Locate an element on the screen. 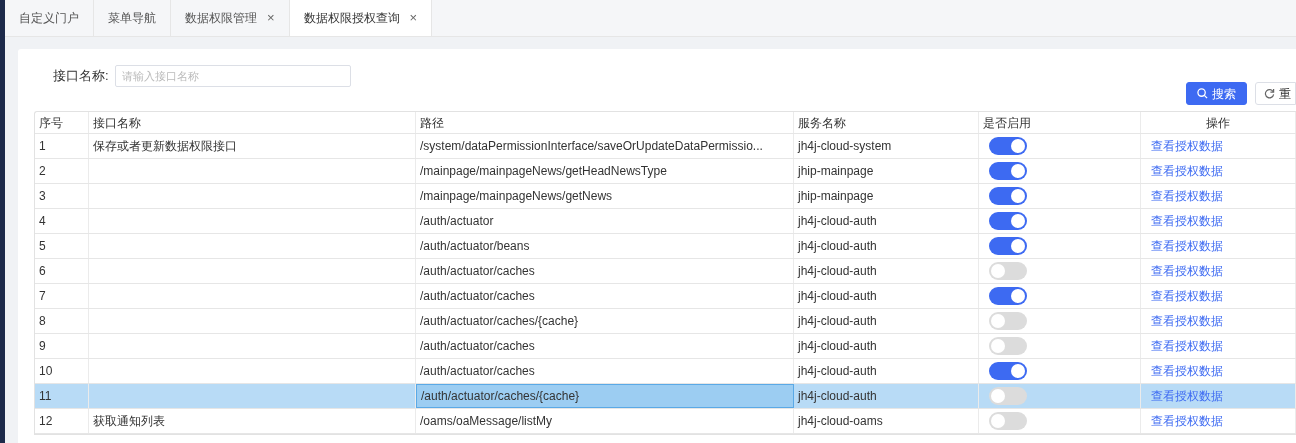 This screenshot has width=1296, height=443. column-header: 路径 is located at coordinates (605, 122).